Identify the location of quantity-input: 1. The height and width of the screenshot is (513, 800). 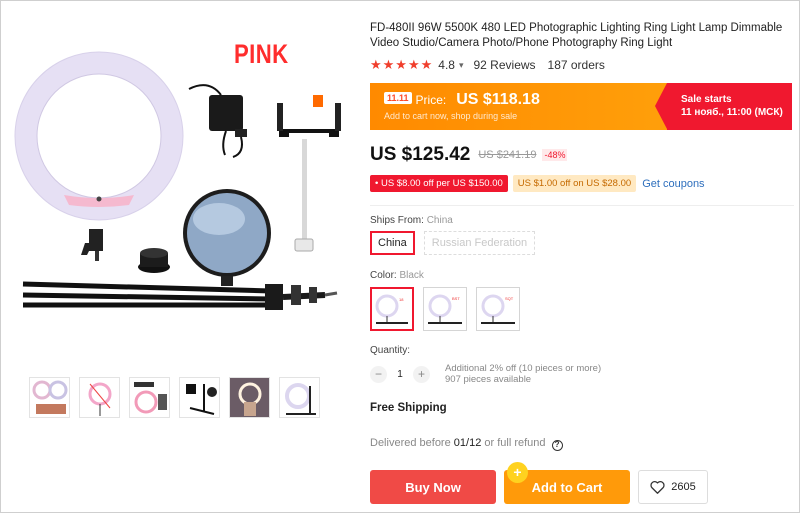
(400, 374).